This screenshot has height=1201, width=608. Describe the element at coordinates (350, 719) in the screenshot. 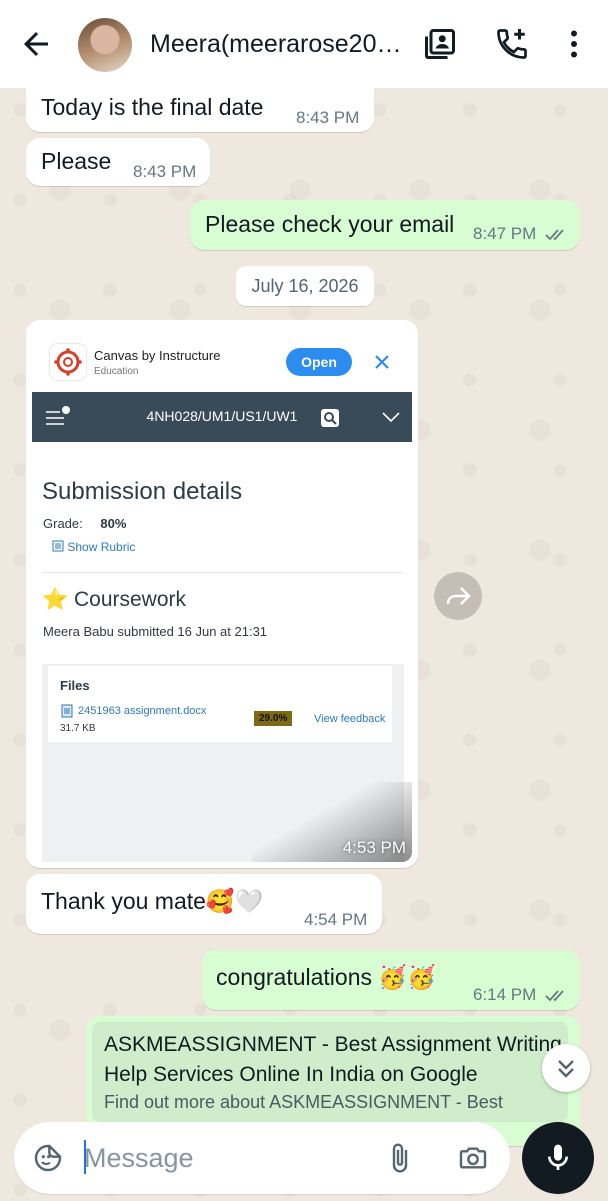

I see `view-feedback-link: View feedback` at that location.